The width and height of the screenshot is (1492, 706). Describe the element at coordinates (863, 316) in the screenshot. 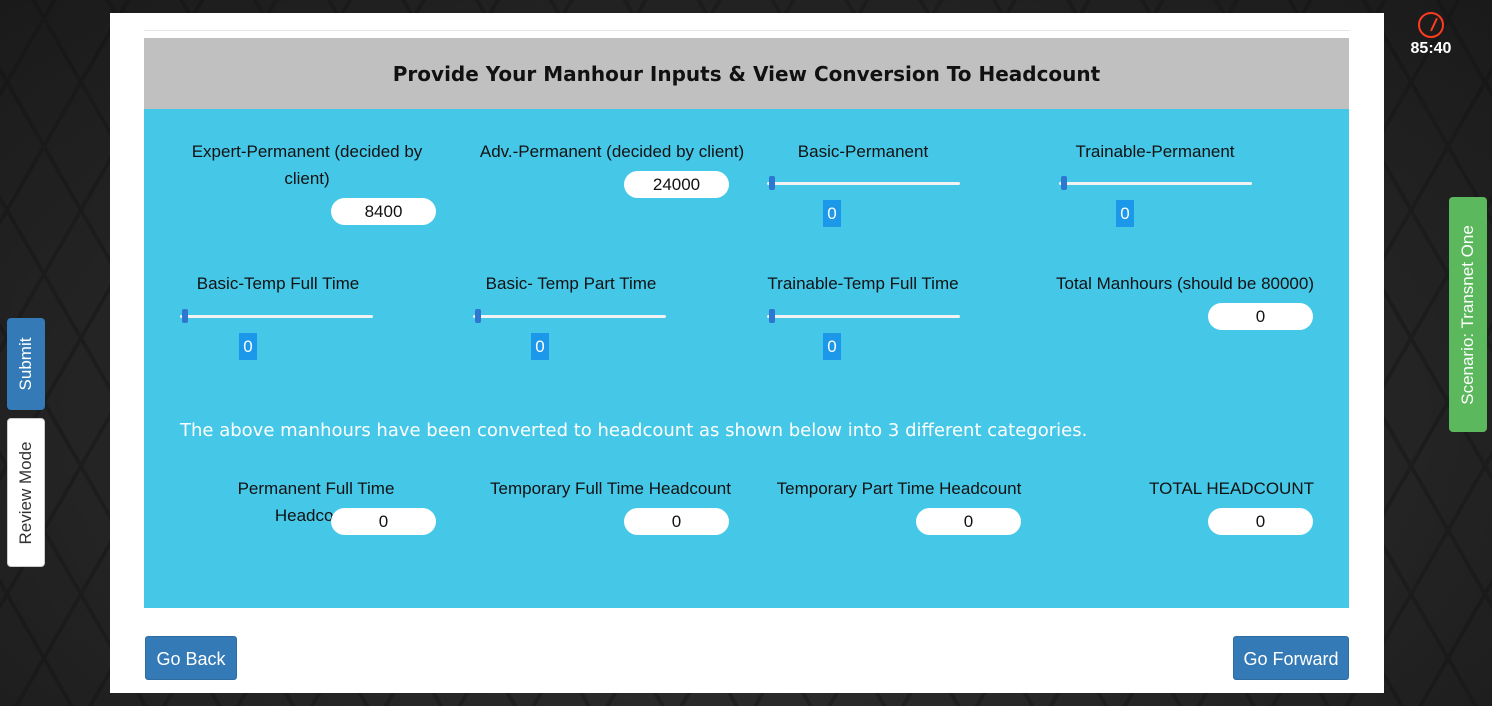

I see `trainable-temp-full-slider` at that location.